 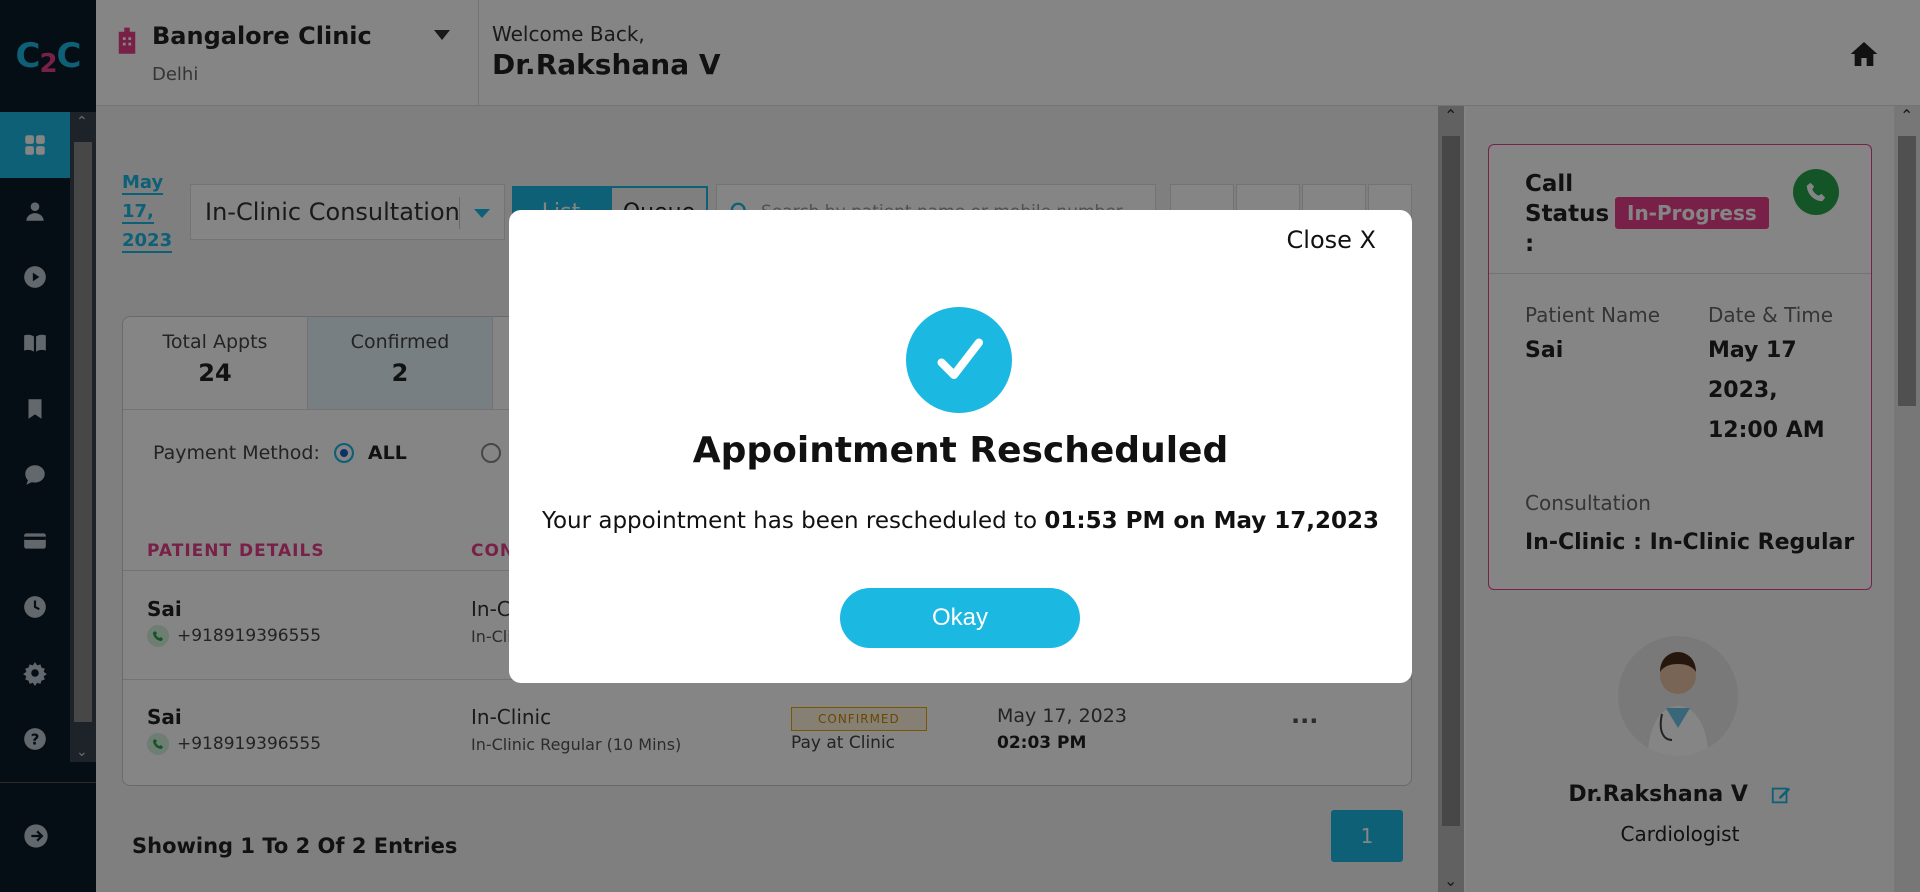 I want to click on okay-button: Okay, so click(x=960, y=618).